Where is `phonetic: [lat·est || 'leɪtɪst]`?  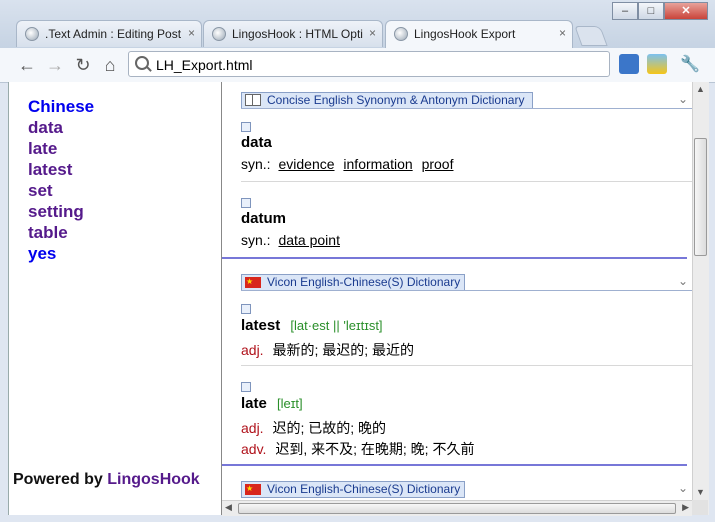
phonetic: [lat·est || 'leɪtɪst] is located at coordinates (336, 325).